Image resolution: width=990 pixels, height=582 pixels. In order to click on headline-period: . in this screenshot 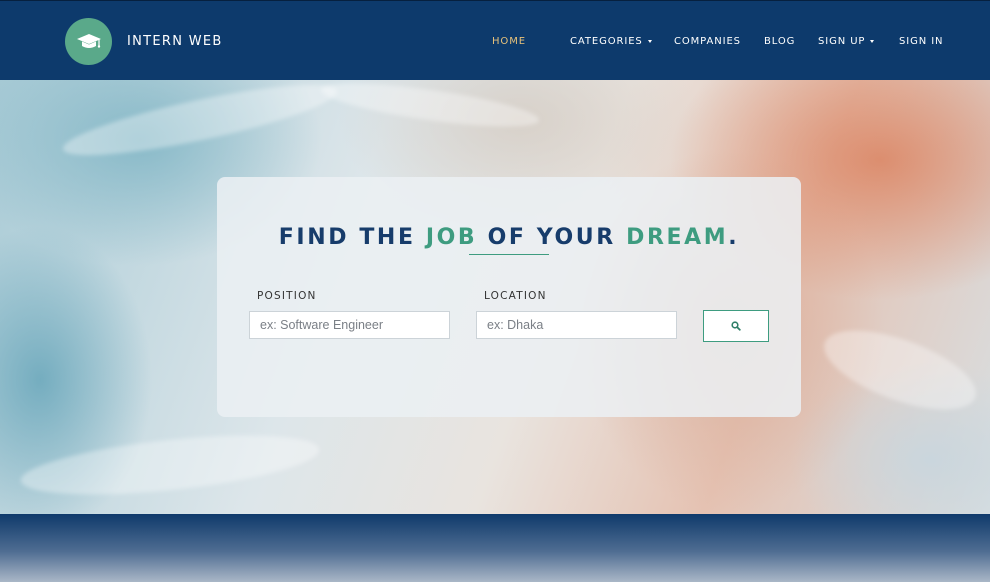, I will do `click(734, 237)`.